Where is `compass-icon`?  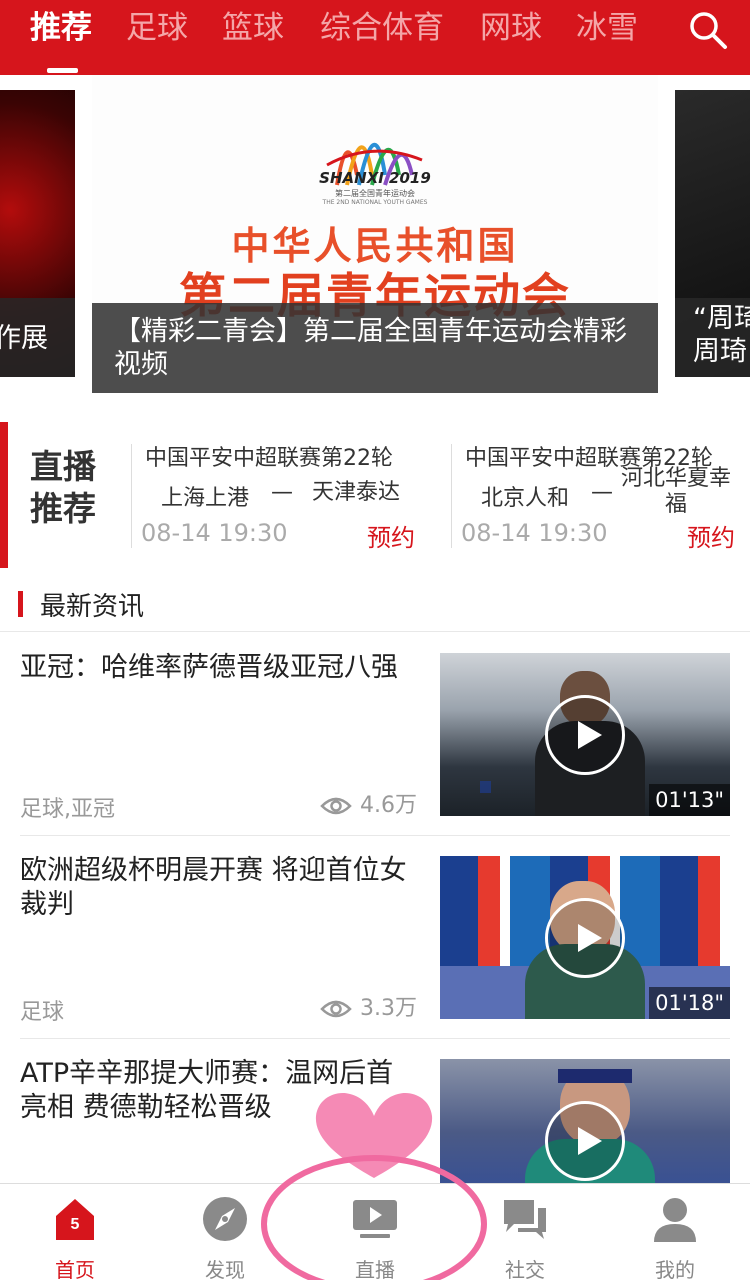 compass-icon is located at coordinates (225, 1219).